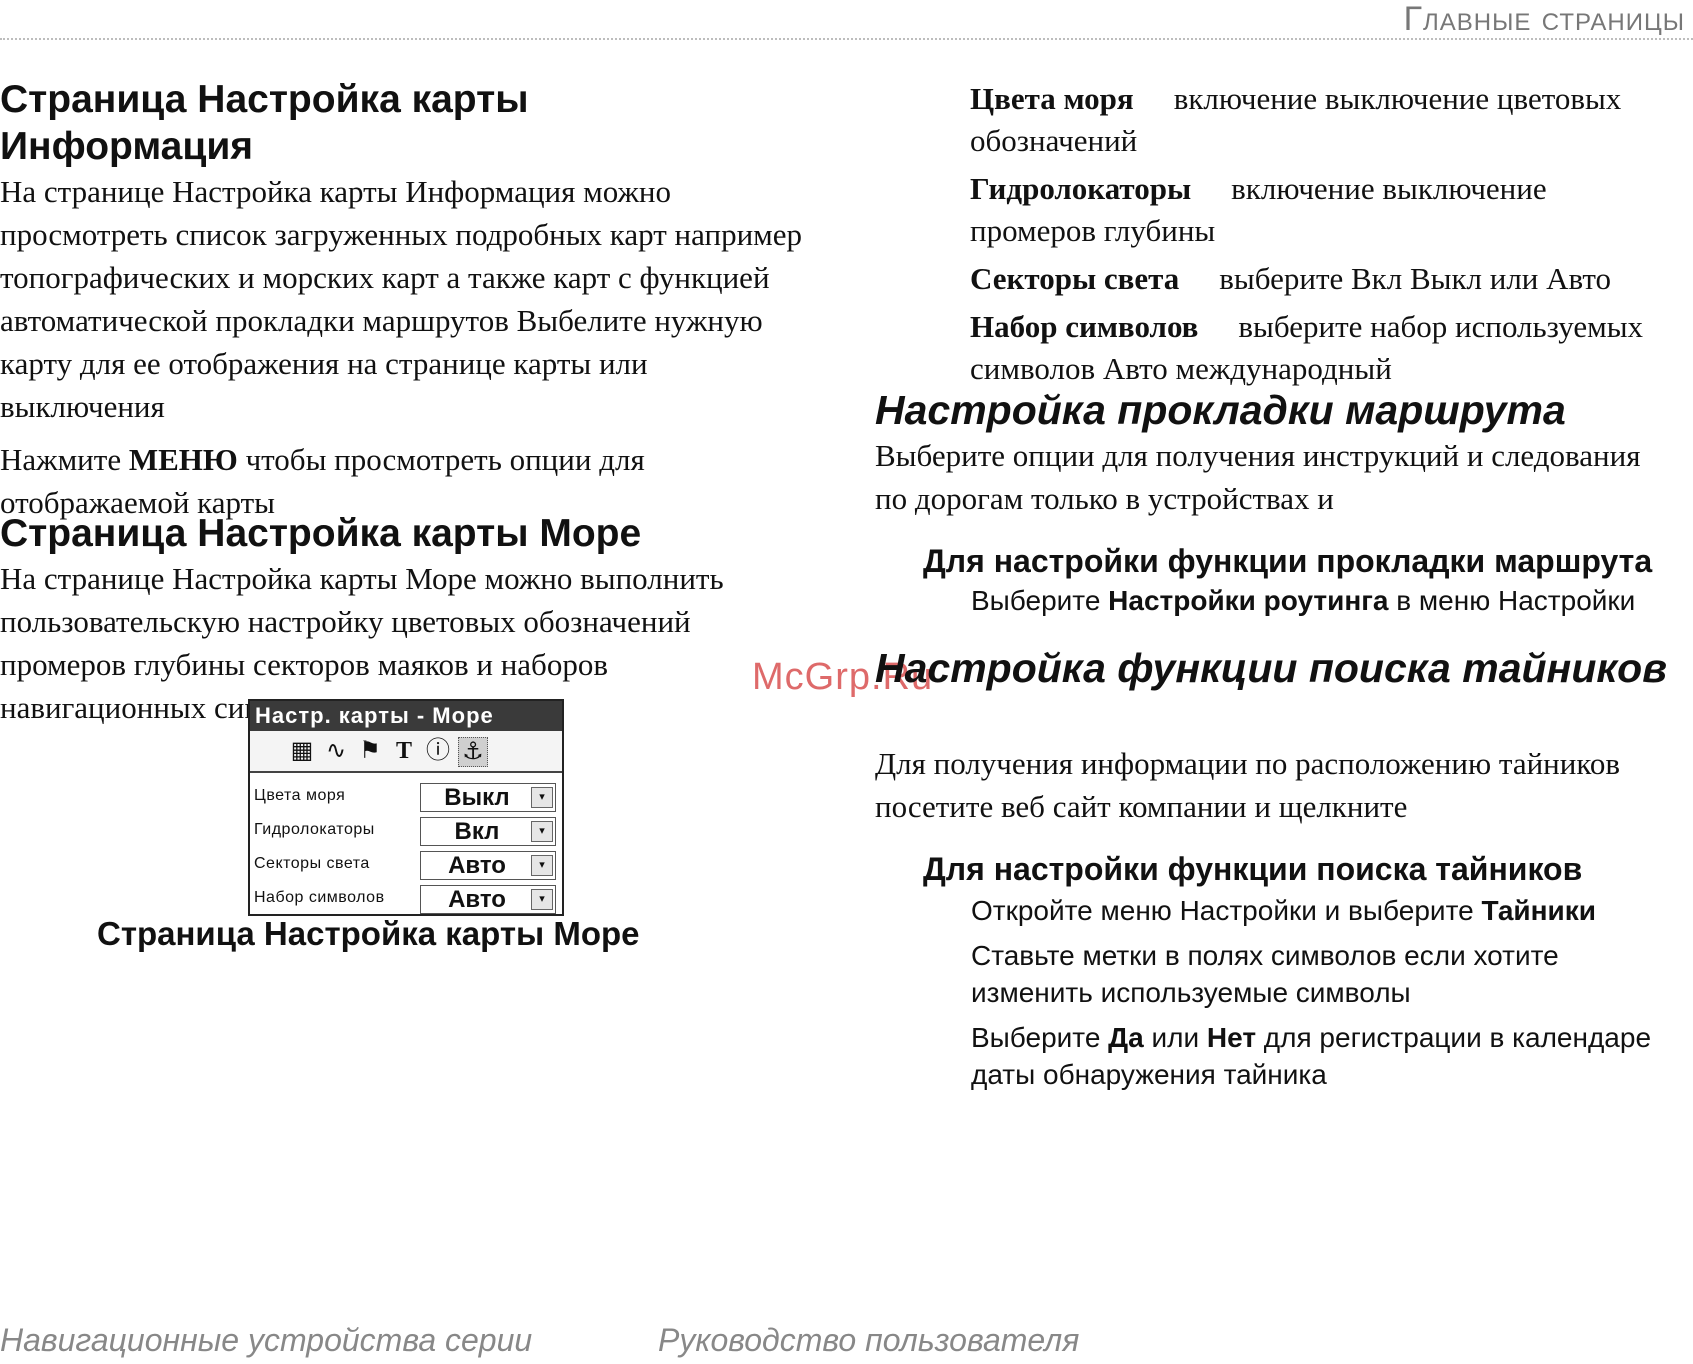  I want to click on routing-step-pre: Выберите, so click(1040, 600).